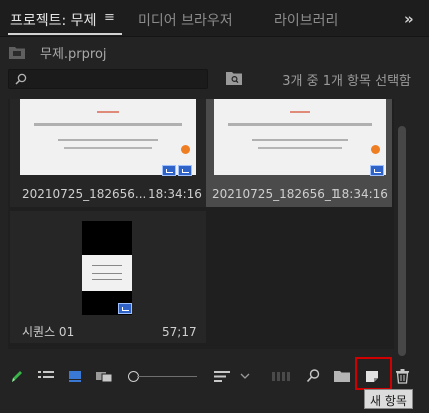 This screenshot has height=413, width=429. Describe the element at coordinates (21, 79) in the screenshot. I see `search-icon` at that location.